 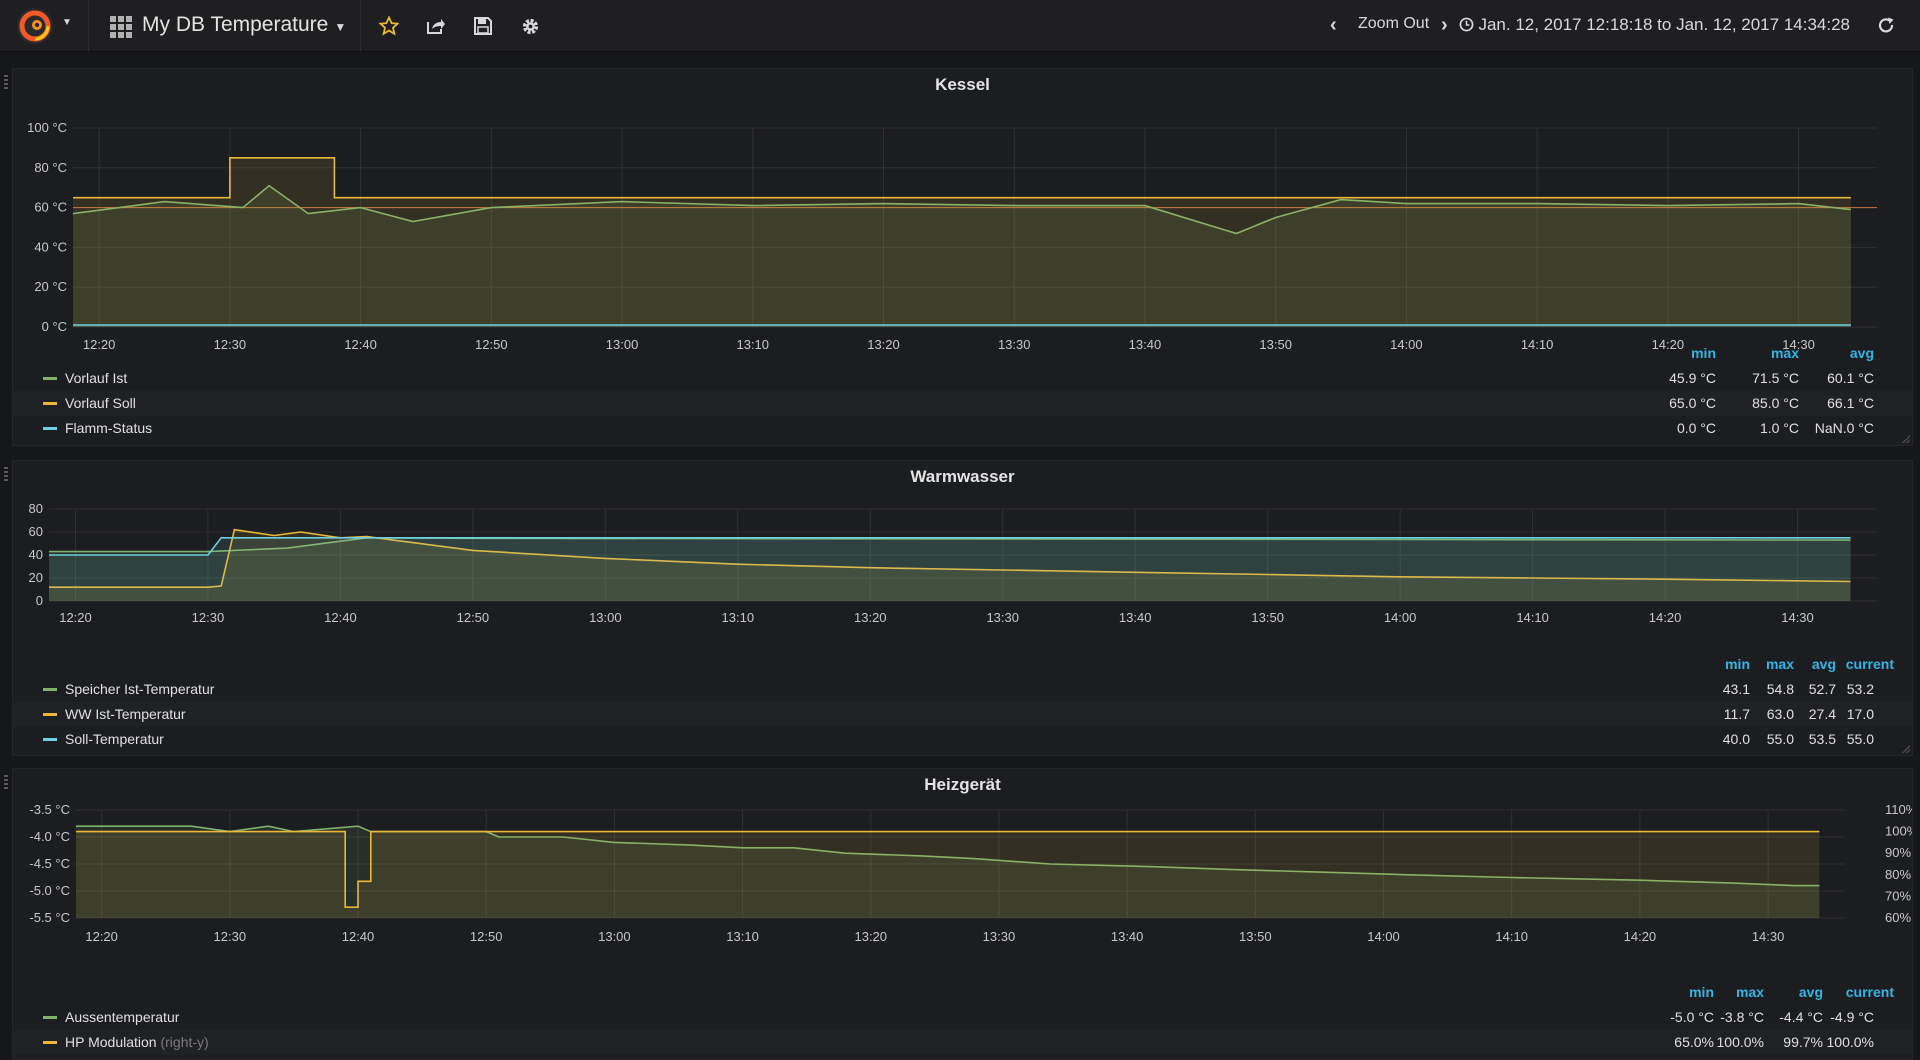 What do you see at coordinates (1696, 428) in the screenshot?
I see `series-min: 0.0 °C` at bounding box center [1696, 428].